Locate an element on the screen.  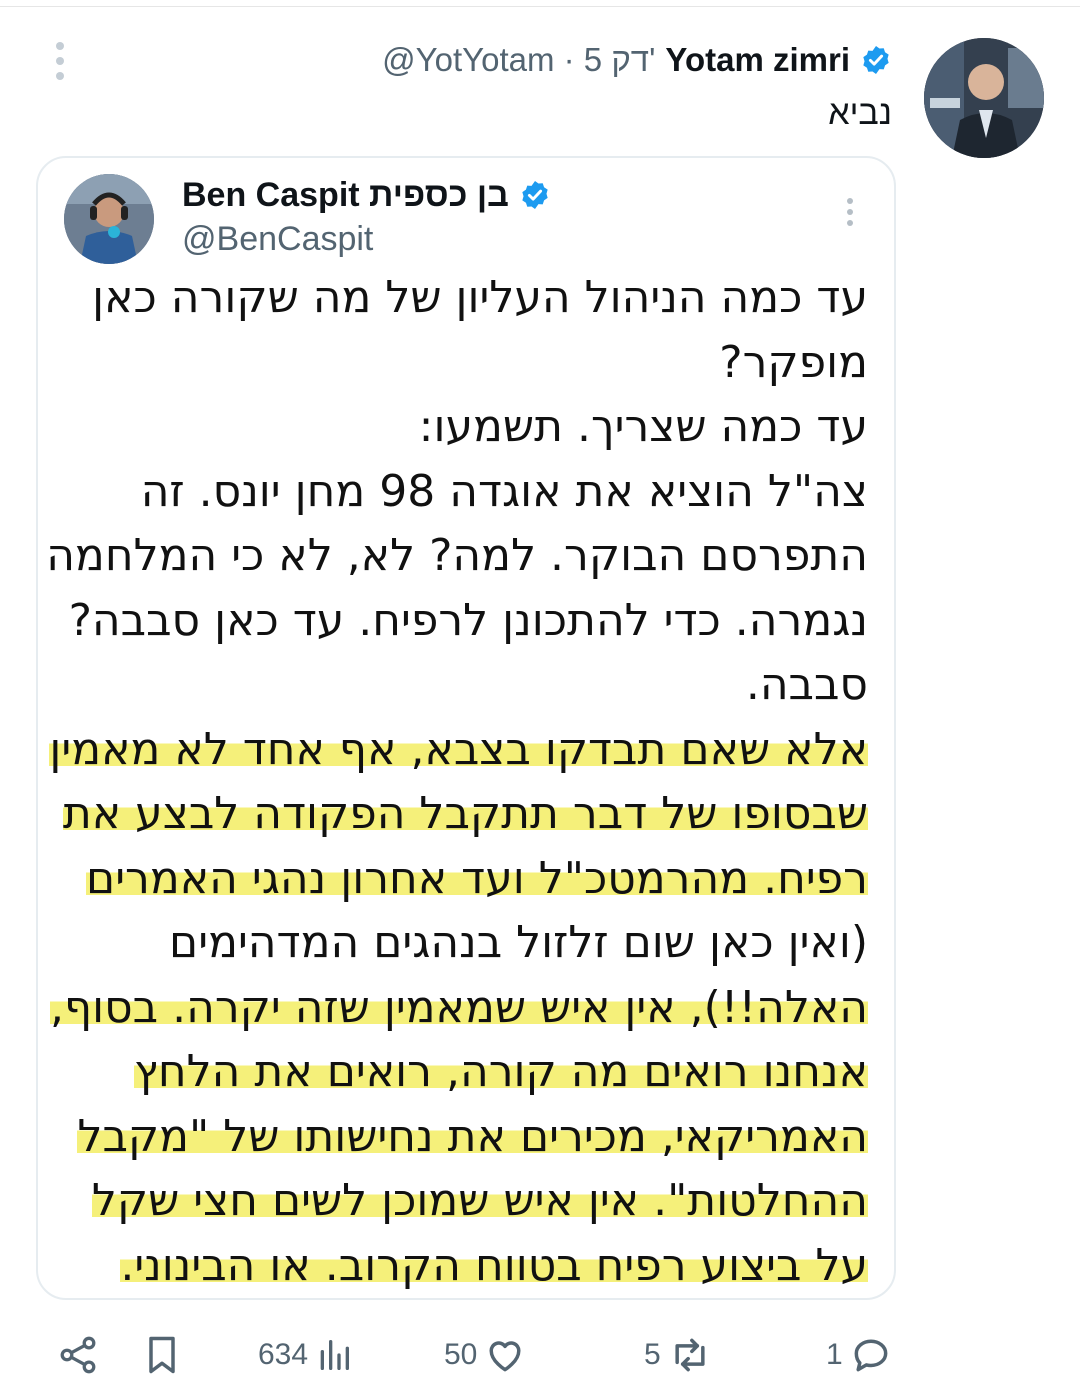
highlighted-text: שבסופו של דבר תתקבל הפקודה לבצע את is located at coordinates (465, 813).